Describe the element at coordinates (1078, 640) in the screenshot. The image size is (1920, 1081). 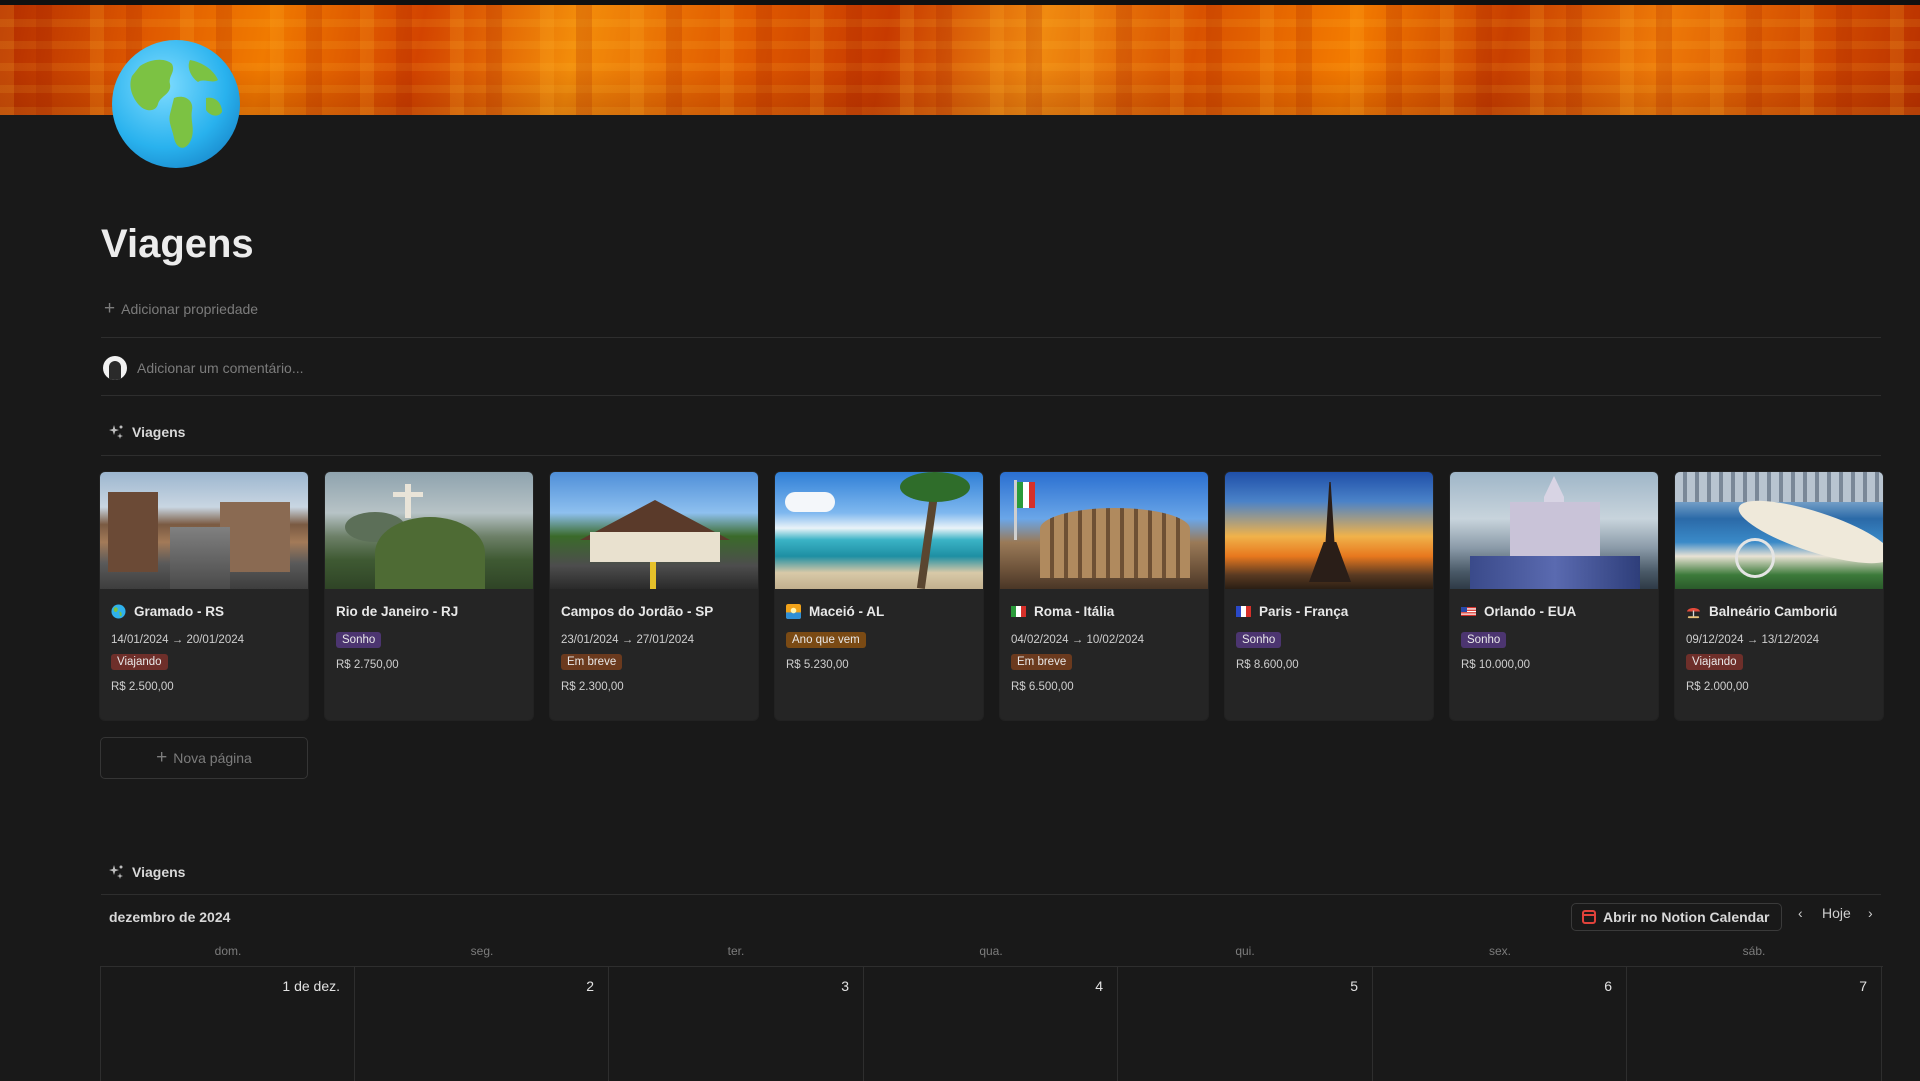
I see `card-date: 04/02/2024 → 10/02/2024` at that location.